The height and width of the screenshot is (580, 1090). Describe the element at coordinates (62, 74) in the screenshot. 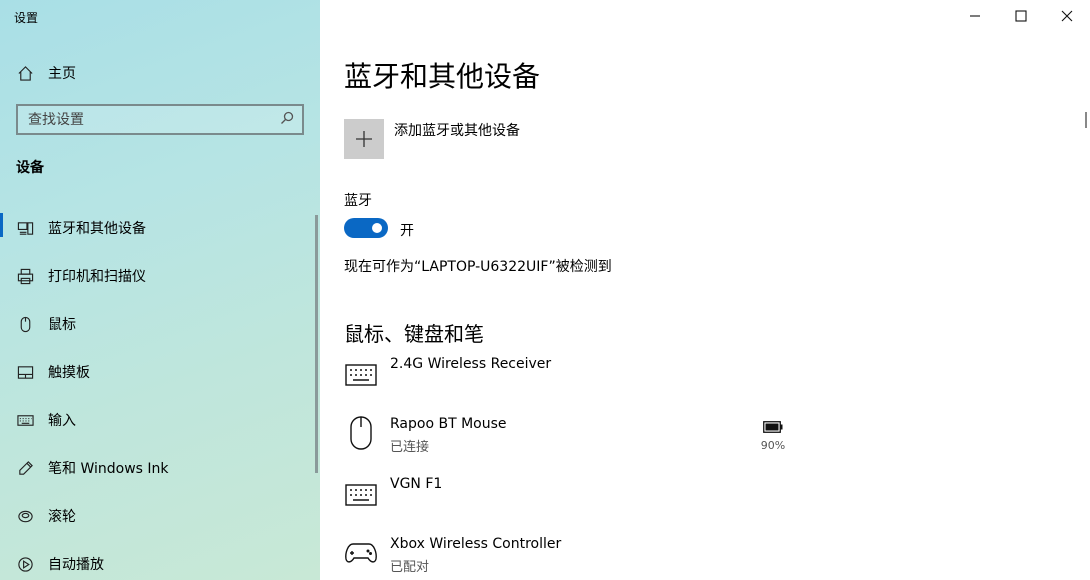

I see `sidebar-item-label: 主页` at that location.